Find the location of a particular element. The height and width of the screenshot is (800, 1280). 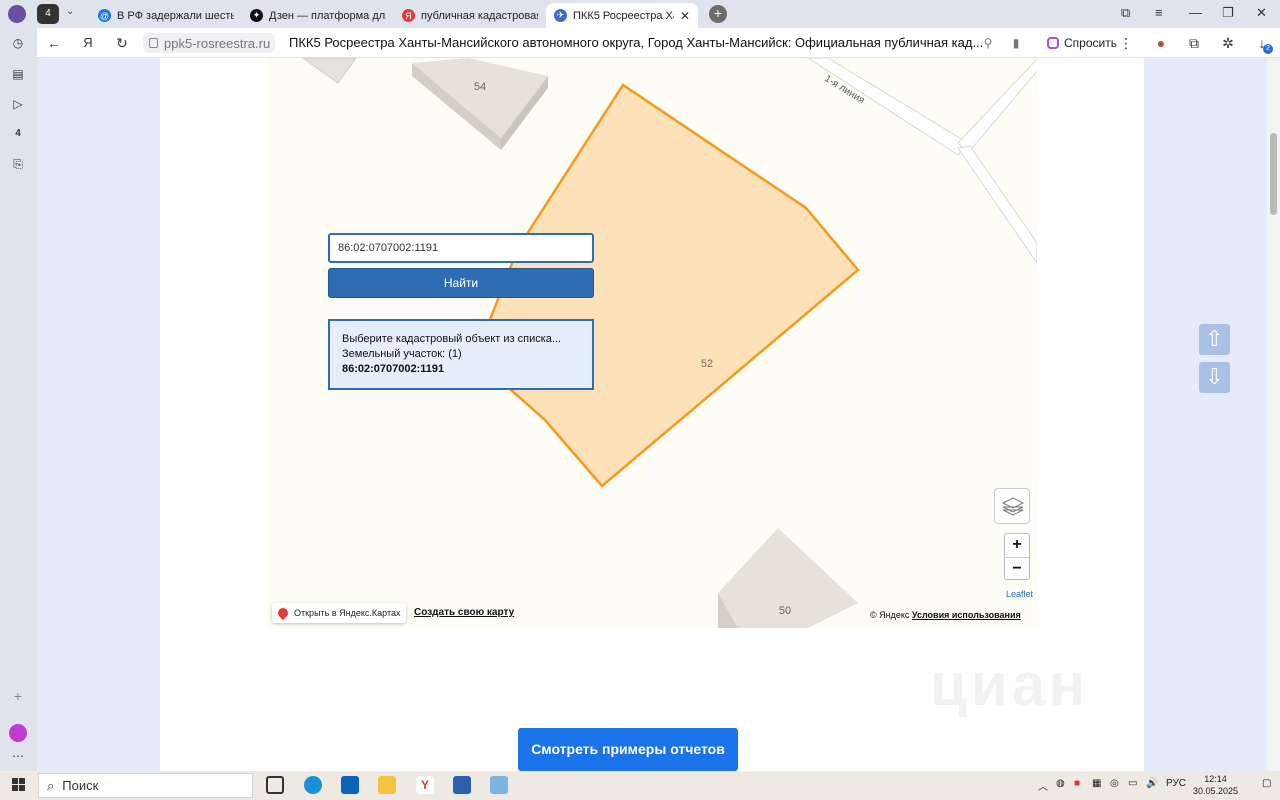

leaflet-link: Leaflet is located at coordinates (1019, 594).